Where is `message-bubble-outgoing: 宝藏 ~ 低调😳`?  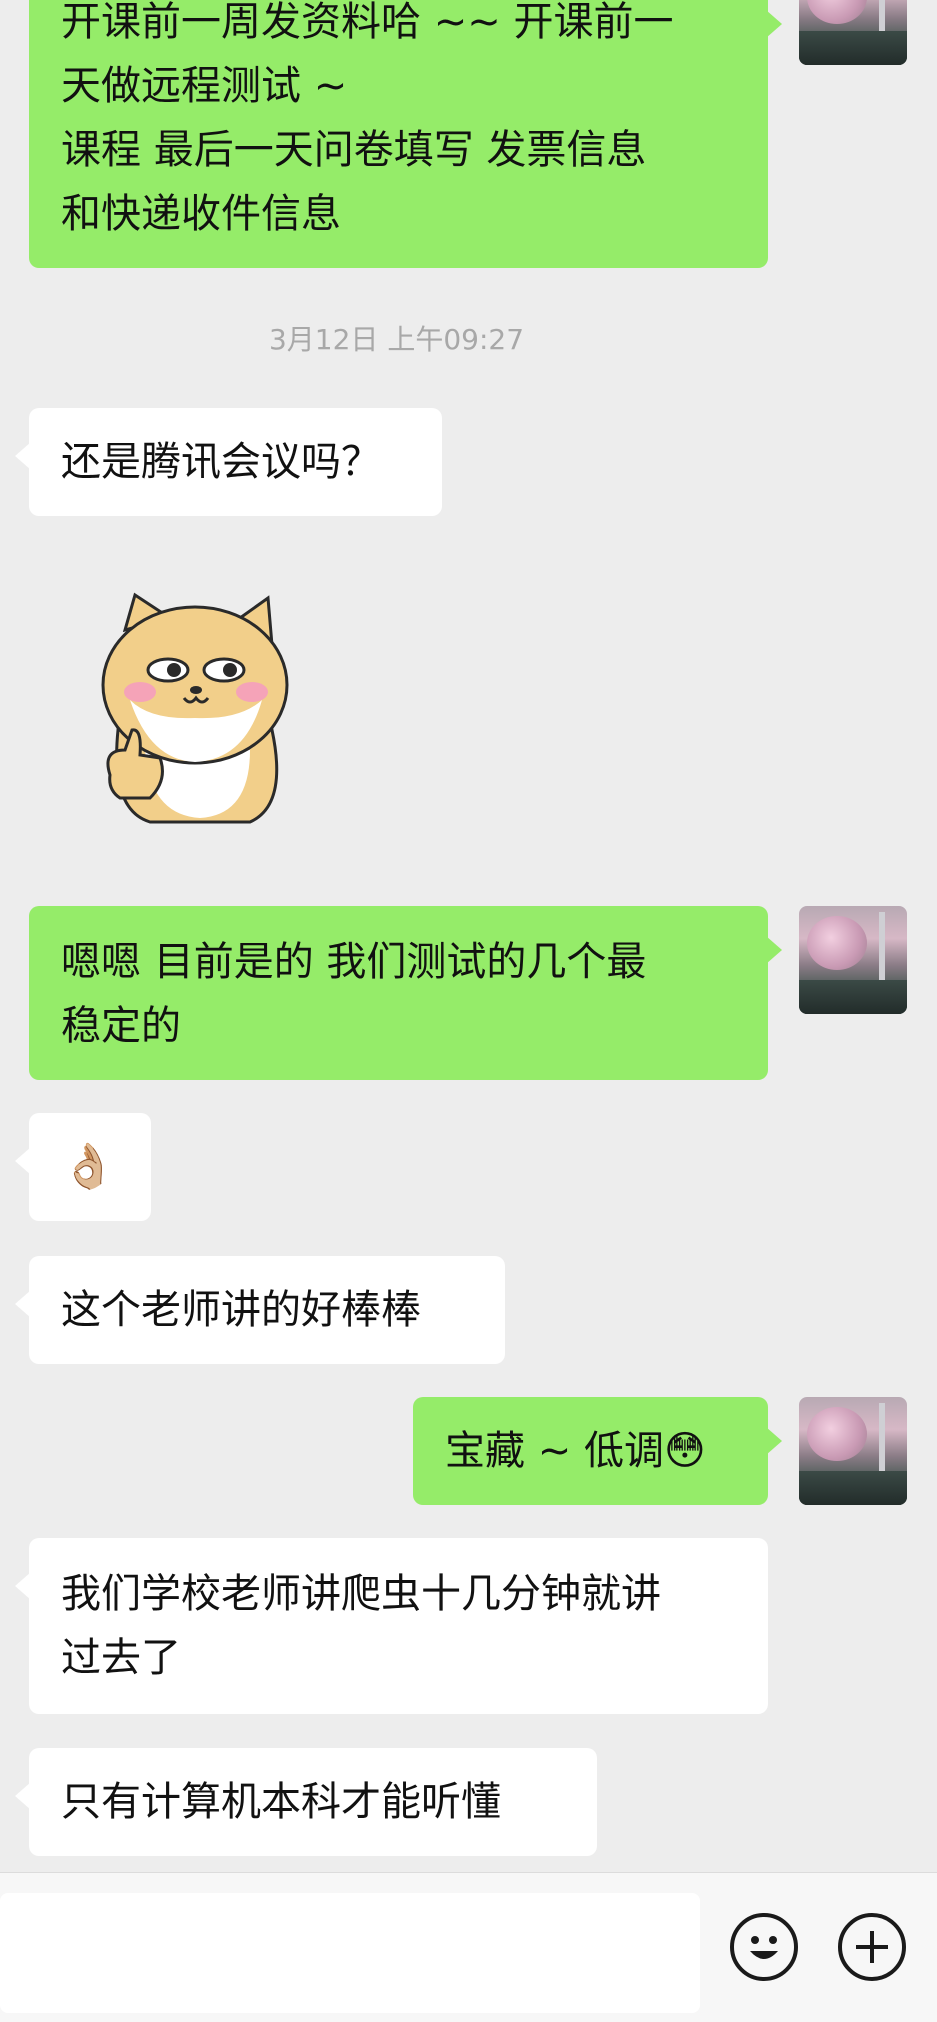 message-bubble-outgoing: 宝藏 ~ 低调😳 is located at coordinates (597, 1451).